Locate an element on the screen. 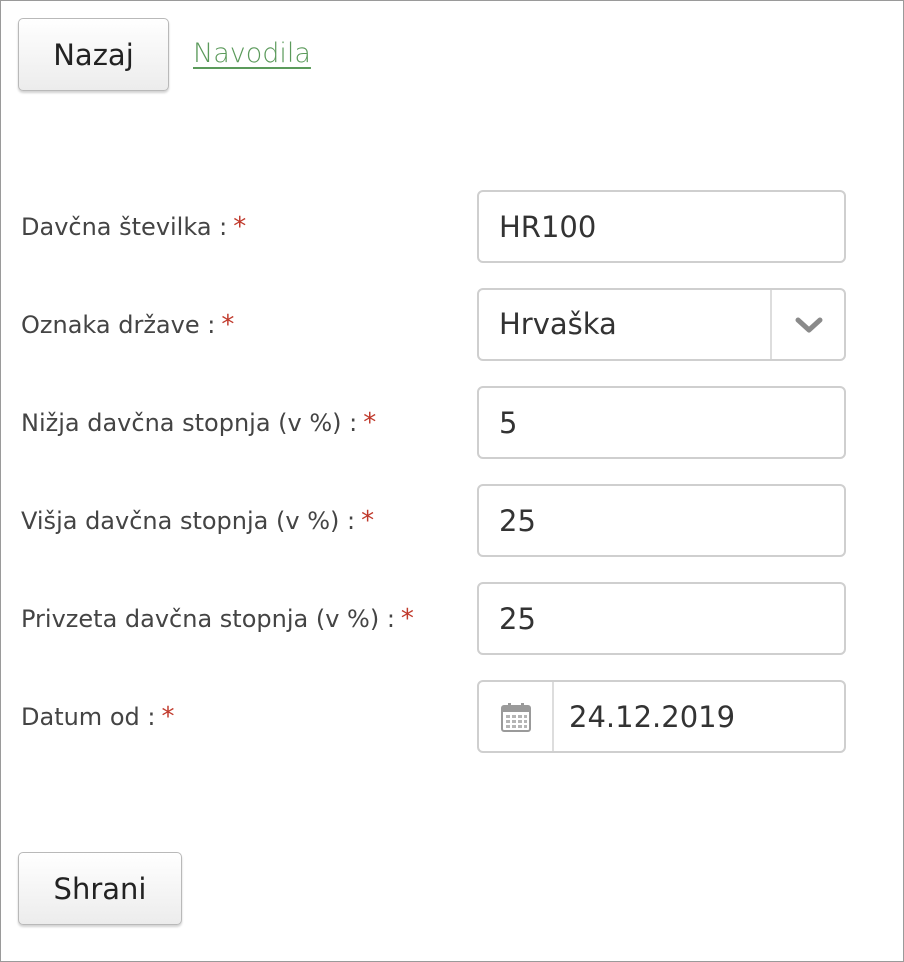  back-button: Nazaj is located at coordinates (93, 54).